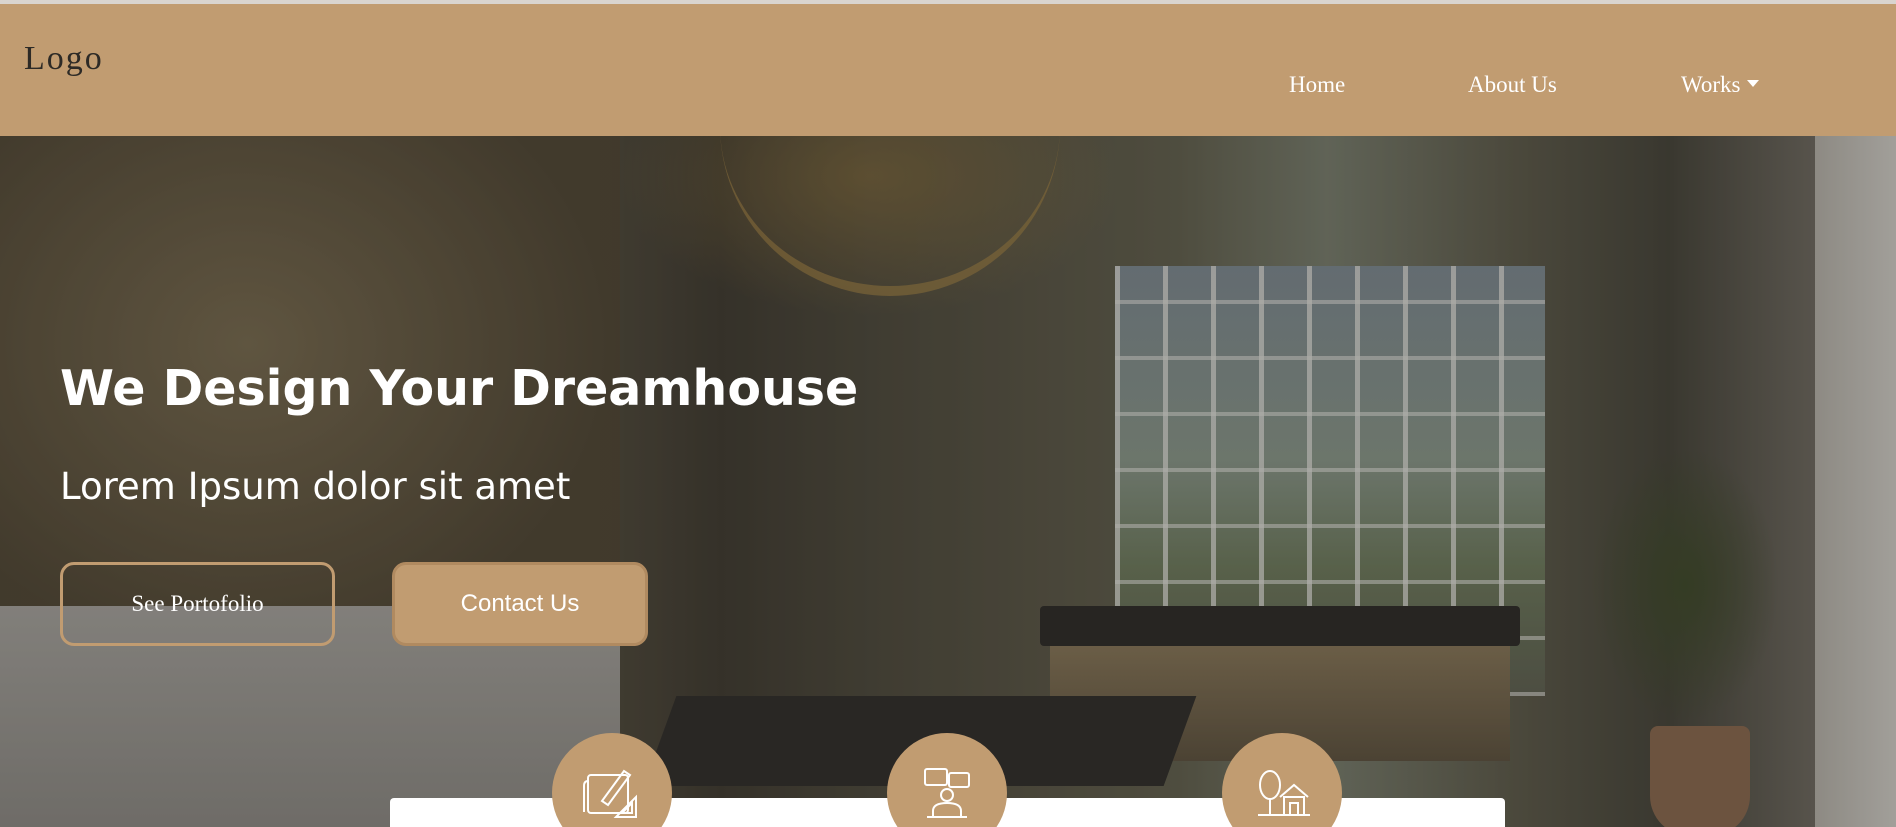  Describe the element at coordinates (947, 793) in the screenshot. I see `team-meeting-icon` at that location.